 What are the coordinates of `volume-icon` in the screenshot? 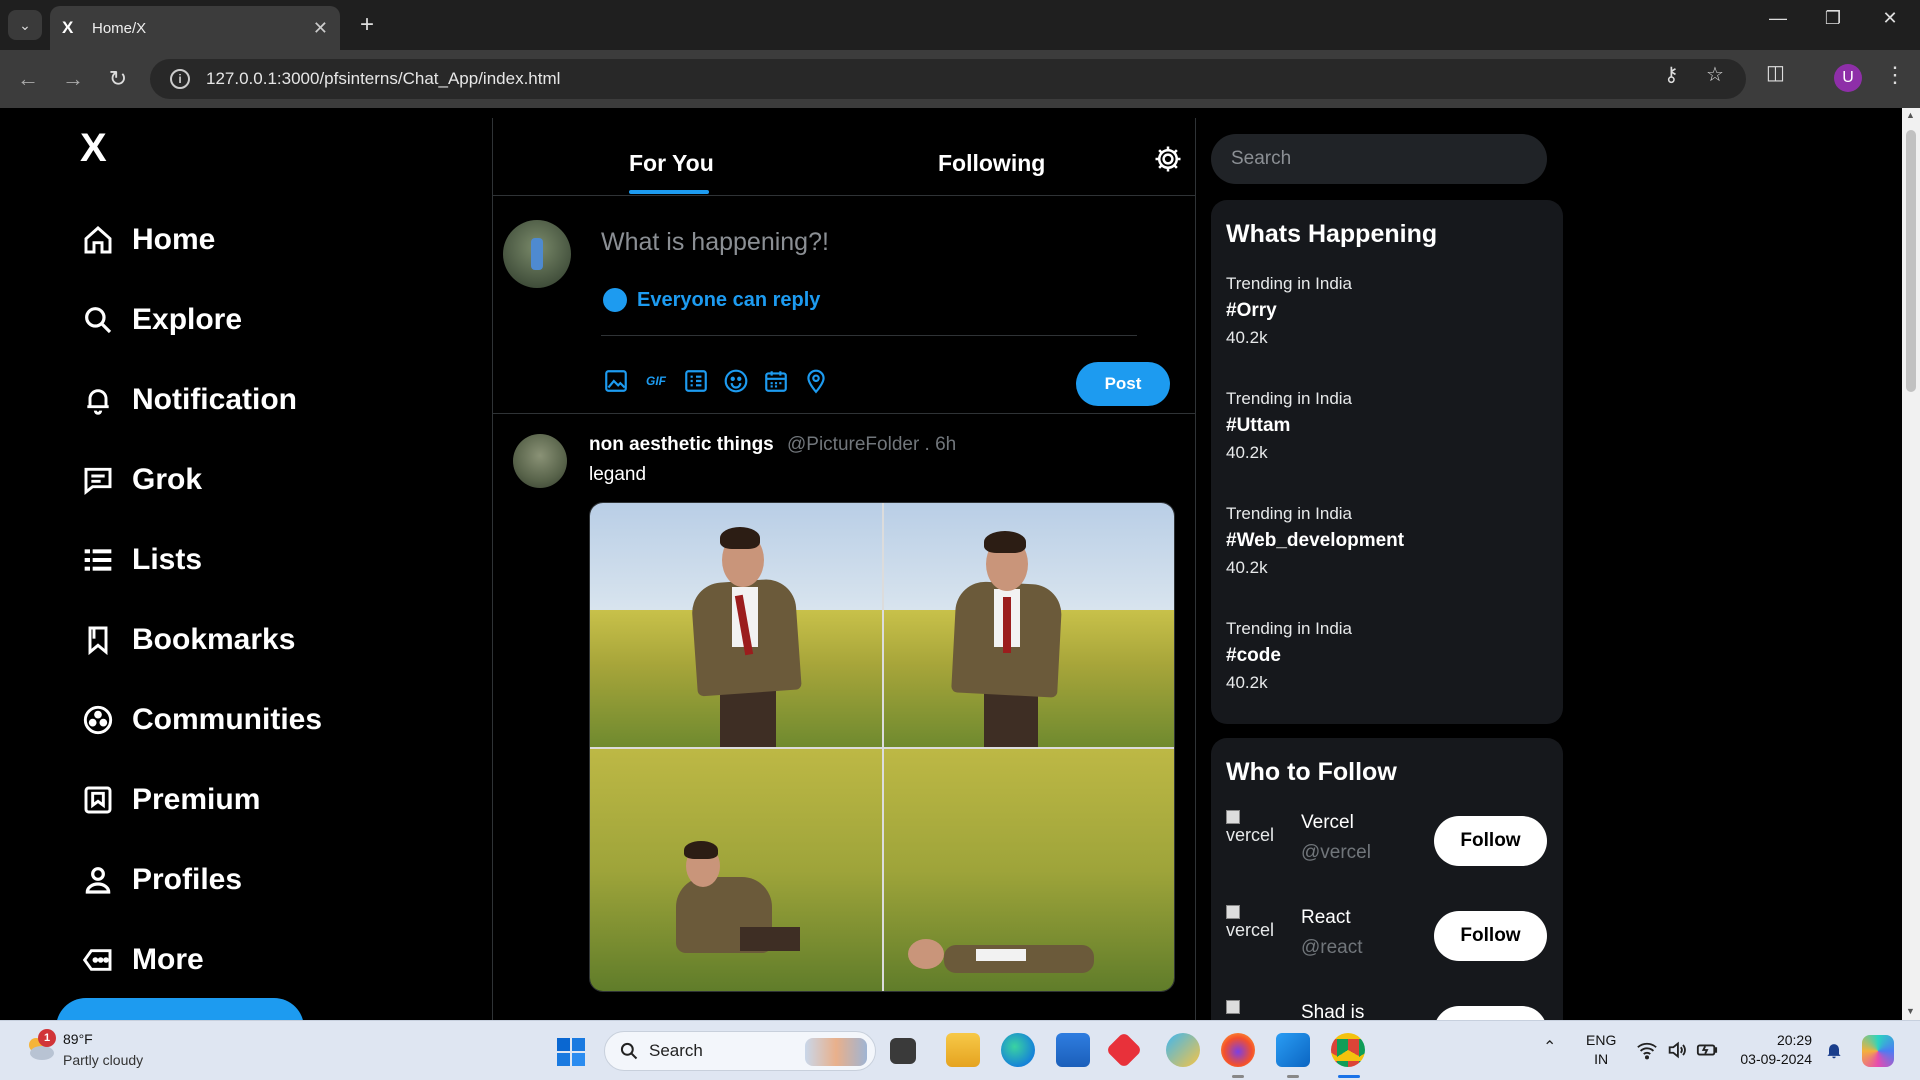 It's located at (1677, 1050).